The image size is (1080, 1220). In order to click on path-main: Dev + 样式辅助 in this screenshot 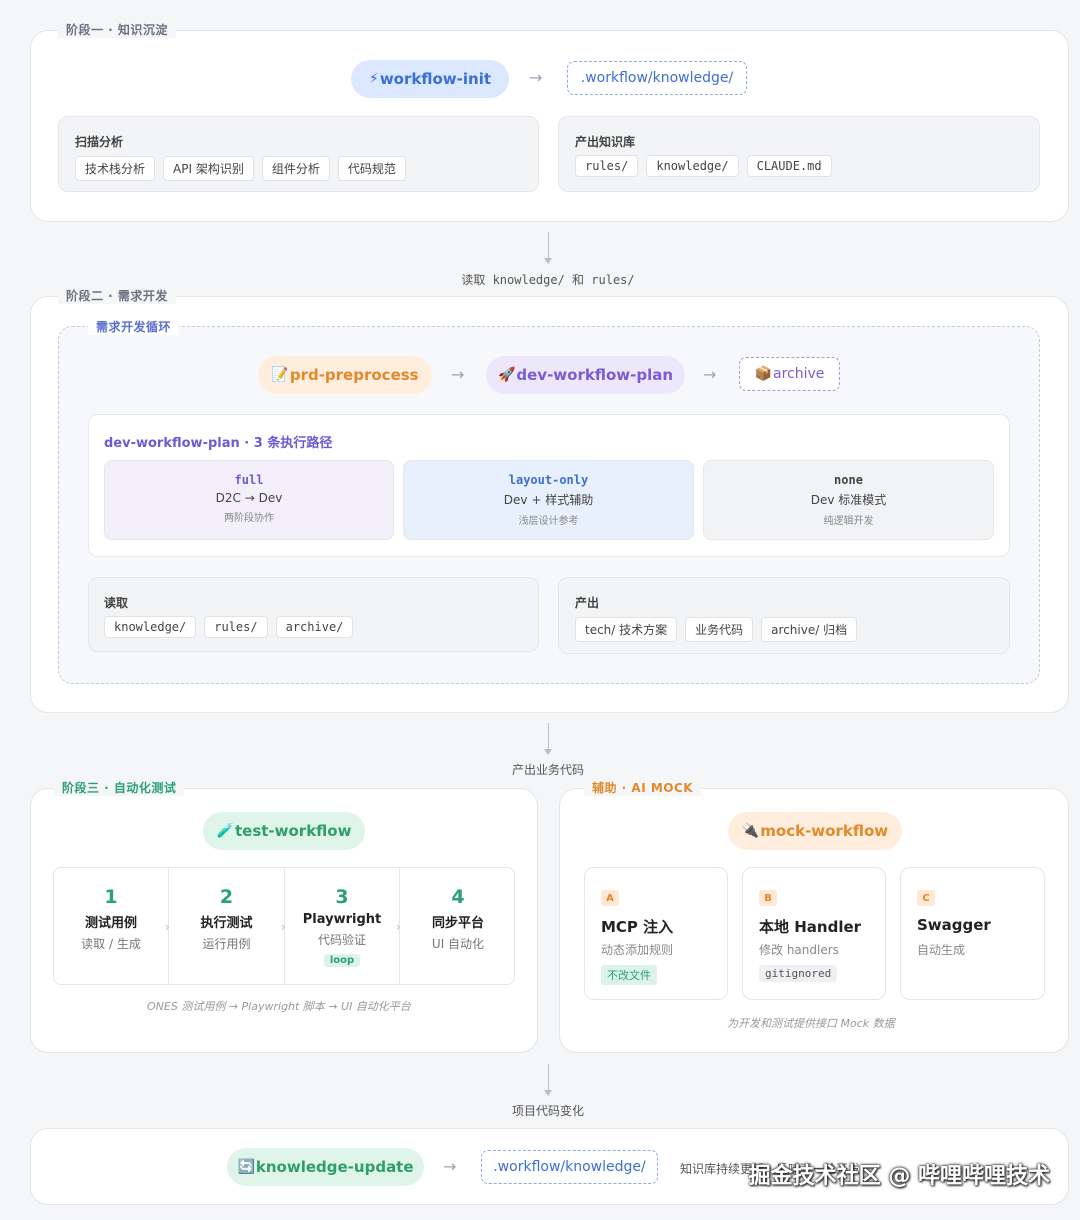, I will do `click(548, 500)`.